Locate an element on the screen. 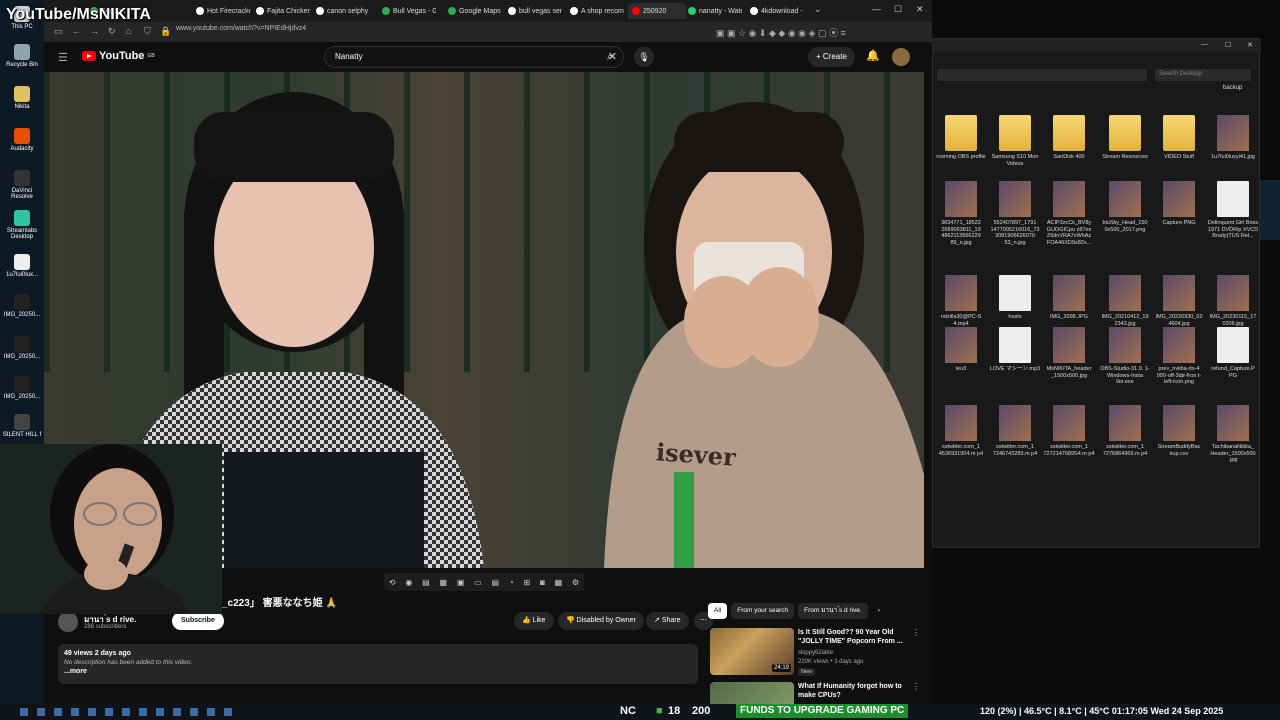 The width and height of the screenshot is (1280, 720). browser-tab: 4kdownload - is located at coordinates (775, 11).